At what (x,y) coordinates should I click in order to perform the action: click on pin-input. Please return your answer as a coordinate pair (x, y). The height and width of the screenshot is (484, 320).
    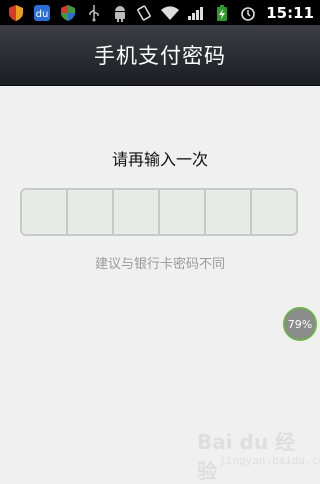
    Looking at the image, I should click on (159, 212).